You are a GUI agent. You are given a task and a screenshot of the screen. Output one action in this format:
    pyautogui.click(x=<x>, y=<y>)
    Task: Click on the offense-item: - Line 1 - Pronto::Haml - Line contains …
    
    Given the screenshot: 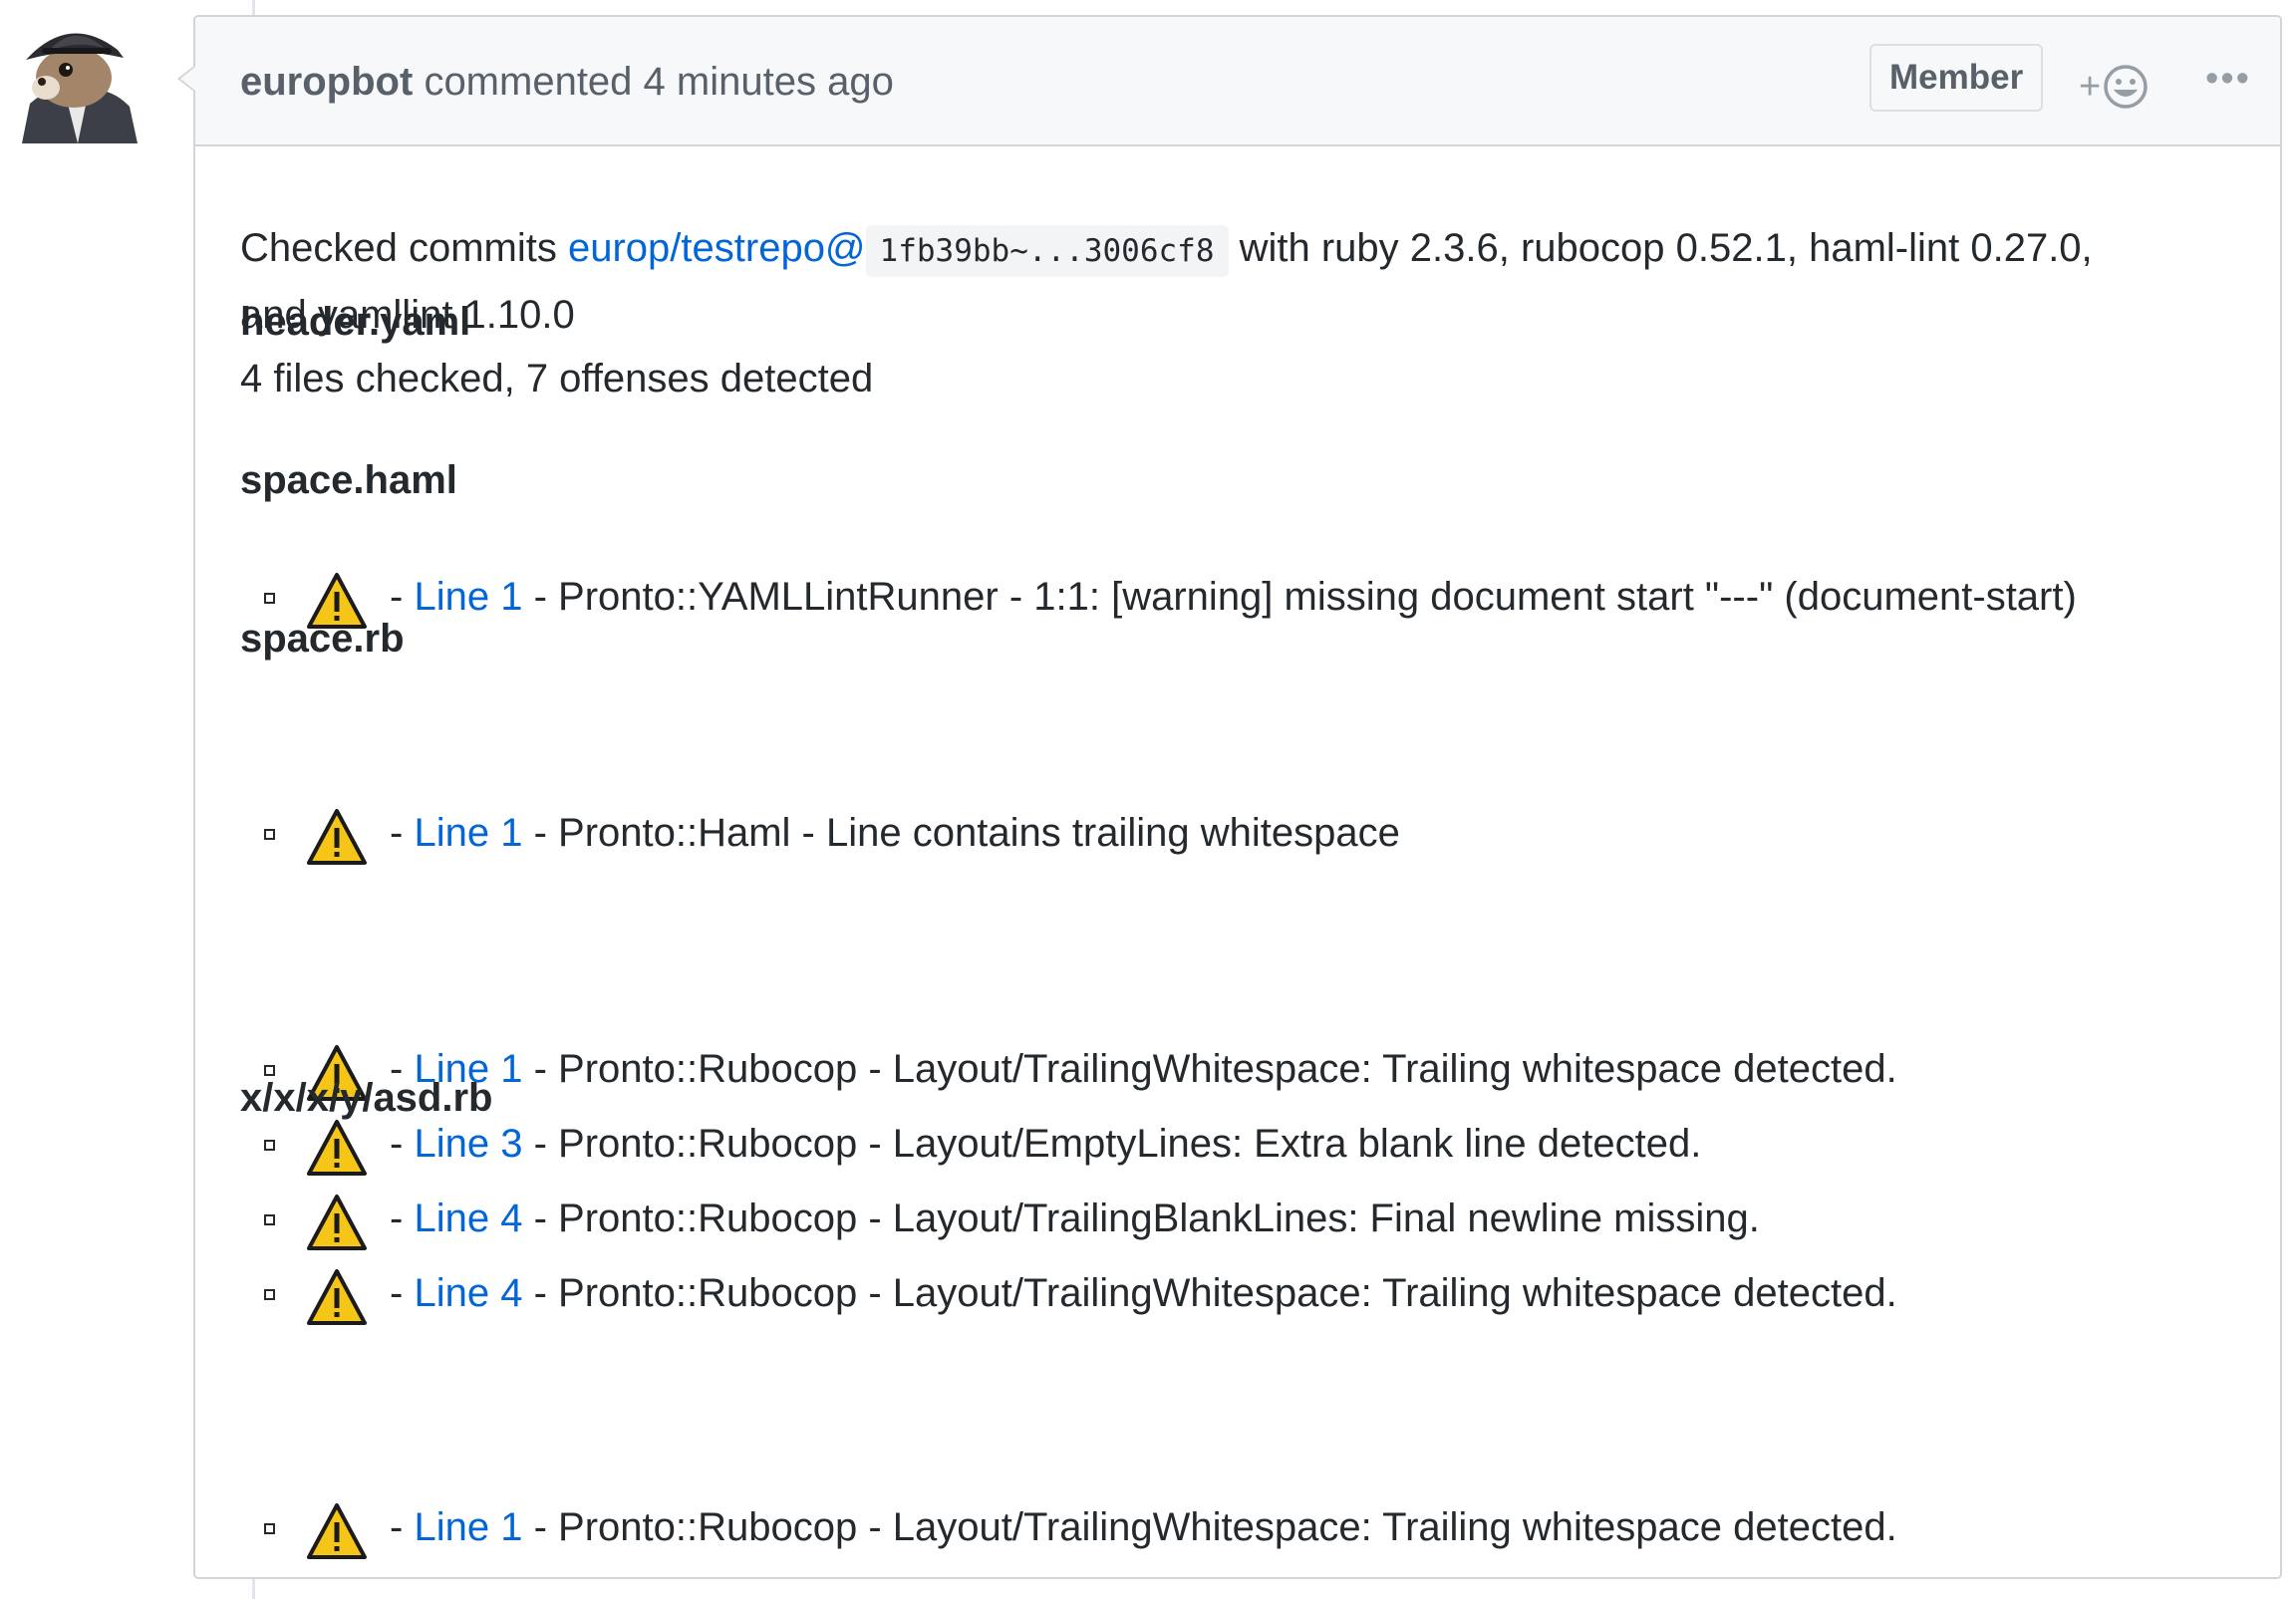 What is the action you would take?
    pyautogui.click(x=1236, y=834)
    